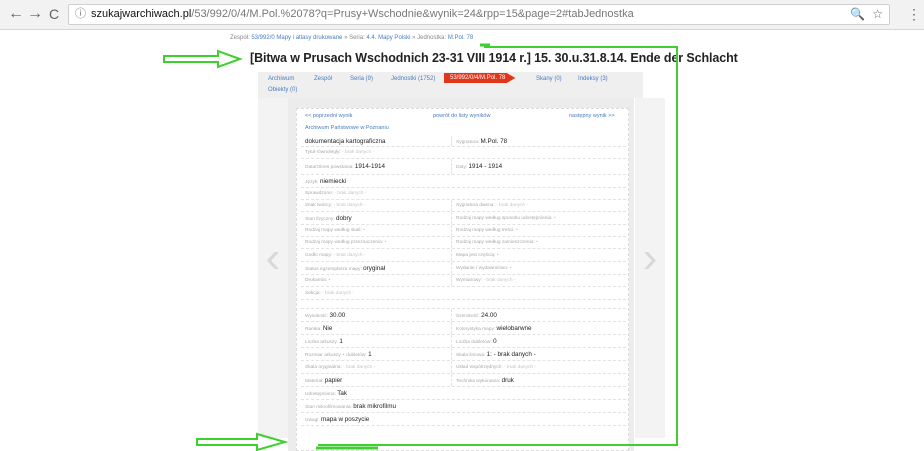  I want to click on field-label: Rodzaj mapy według treści:, so click(486, 230).